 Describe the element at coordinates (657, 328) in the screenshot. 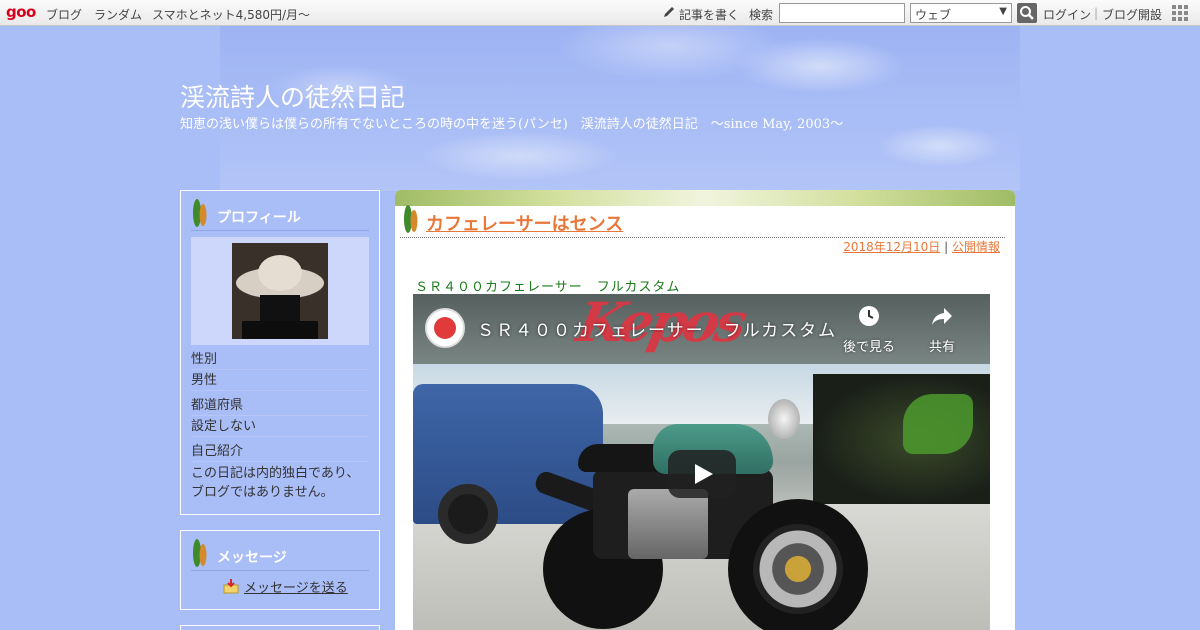

I see `video-title: ＳＲ４００カフェレーサー フルカスタム` at that location.